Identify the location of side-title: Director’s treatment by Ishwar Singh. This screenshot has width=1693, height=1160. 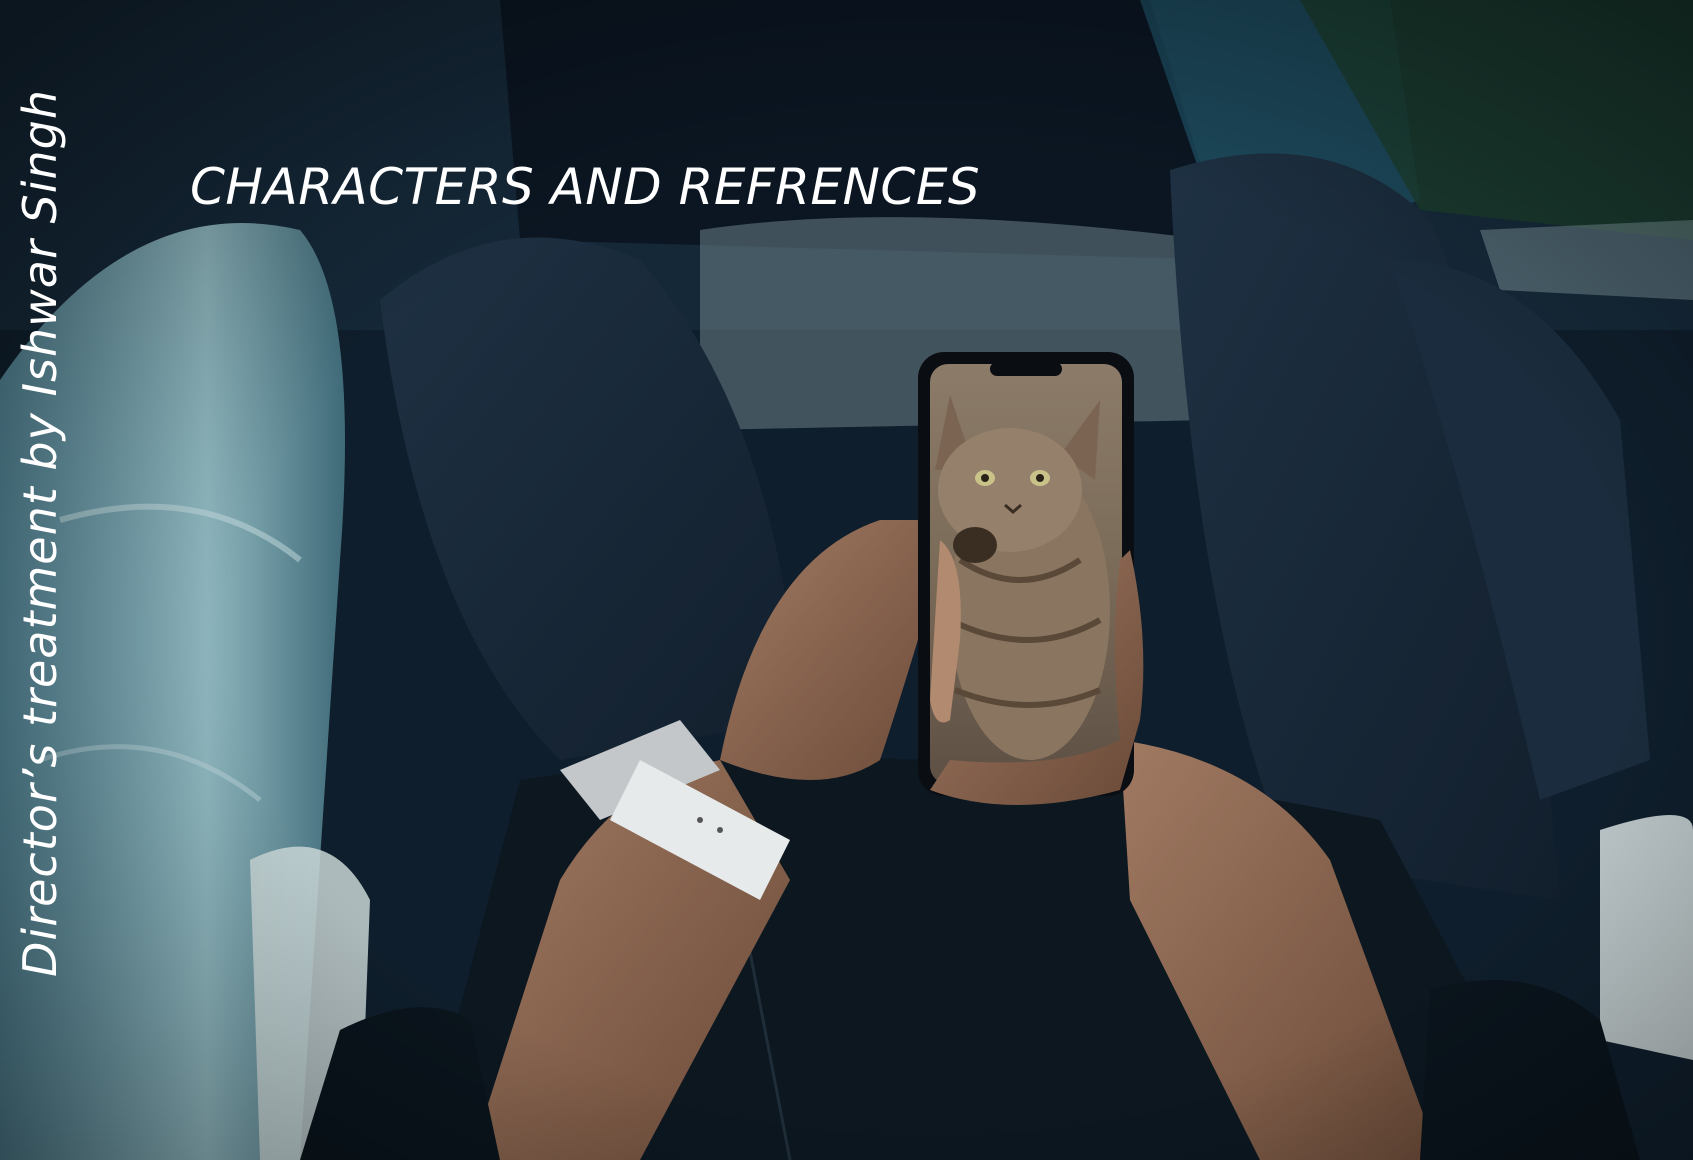
(40, 532).